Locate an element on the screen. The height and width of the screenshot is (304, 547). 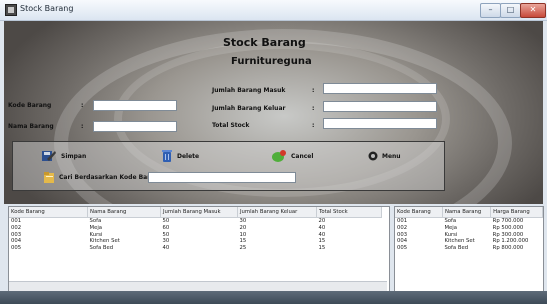
nama-barang-label: Nama Barang is located at coordinates (31, 126).